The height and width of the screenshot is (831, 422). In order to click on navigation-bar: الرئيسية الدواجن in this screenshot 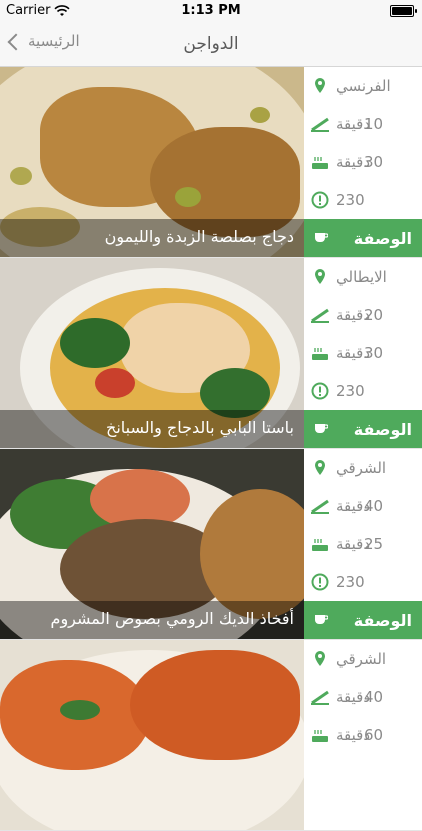, I will do `click(211, 44)`.